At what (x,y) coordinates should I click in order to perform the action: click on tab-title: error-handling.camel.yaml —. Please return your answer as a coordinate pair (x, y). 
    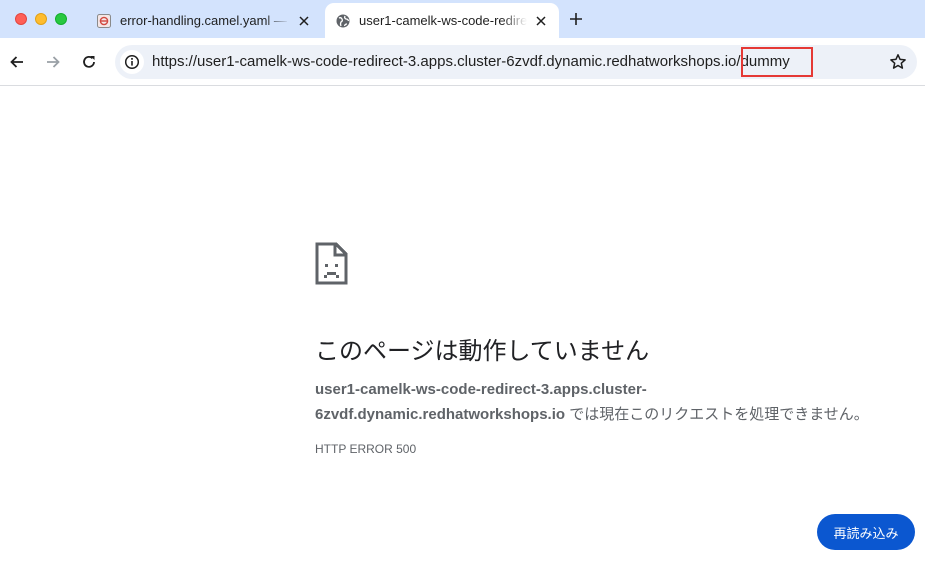
    Looking at the image, I should click on (203, 20).